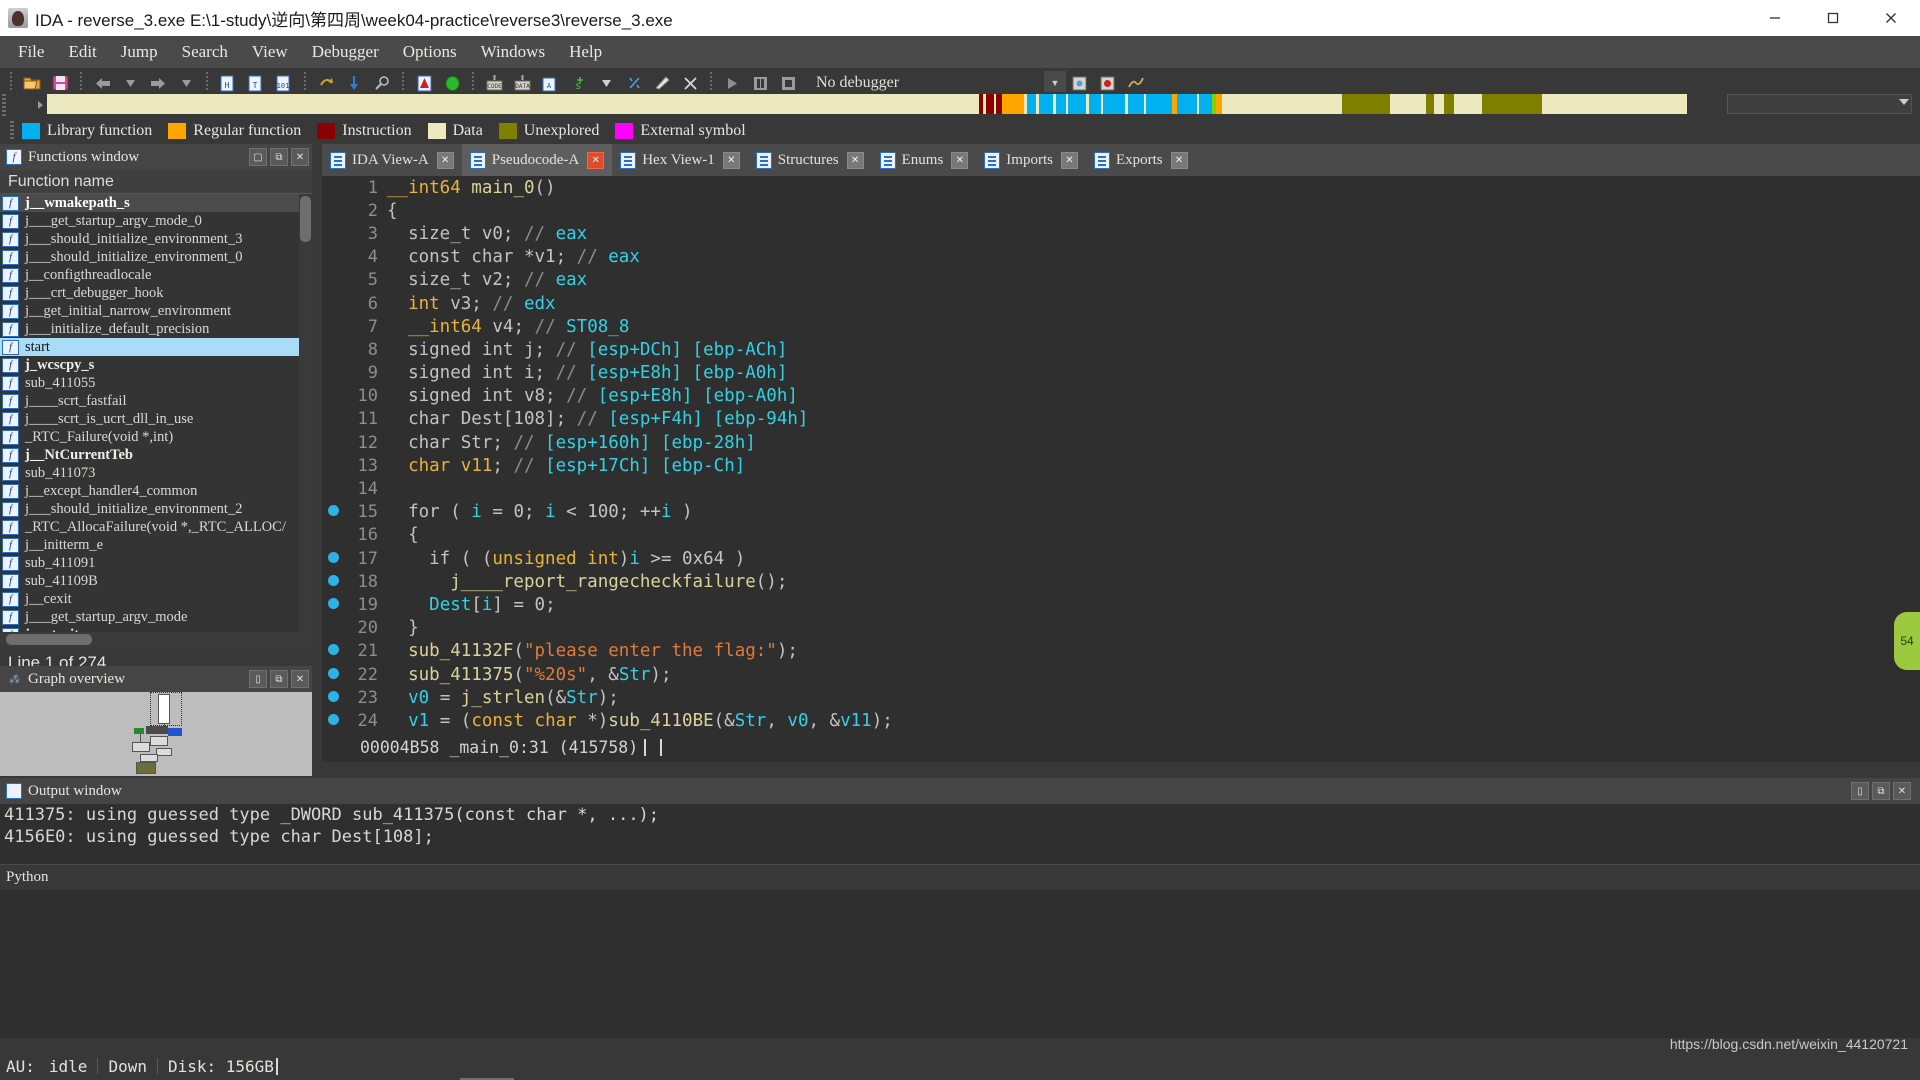 This screenshot has width=1920, height=1080. I want to click on alert-icon, so click(424, 83).